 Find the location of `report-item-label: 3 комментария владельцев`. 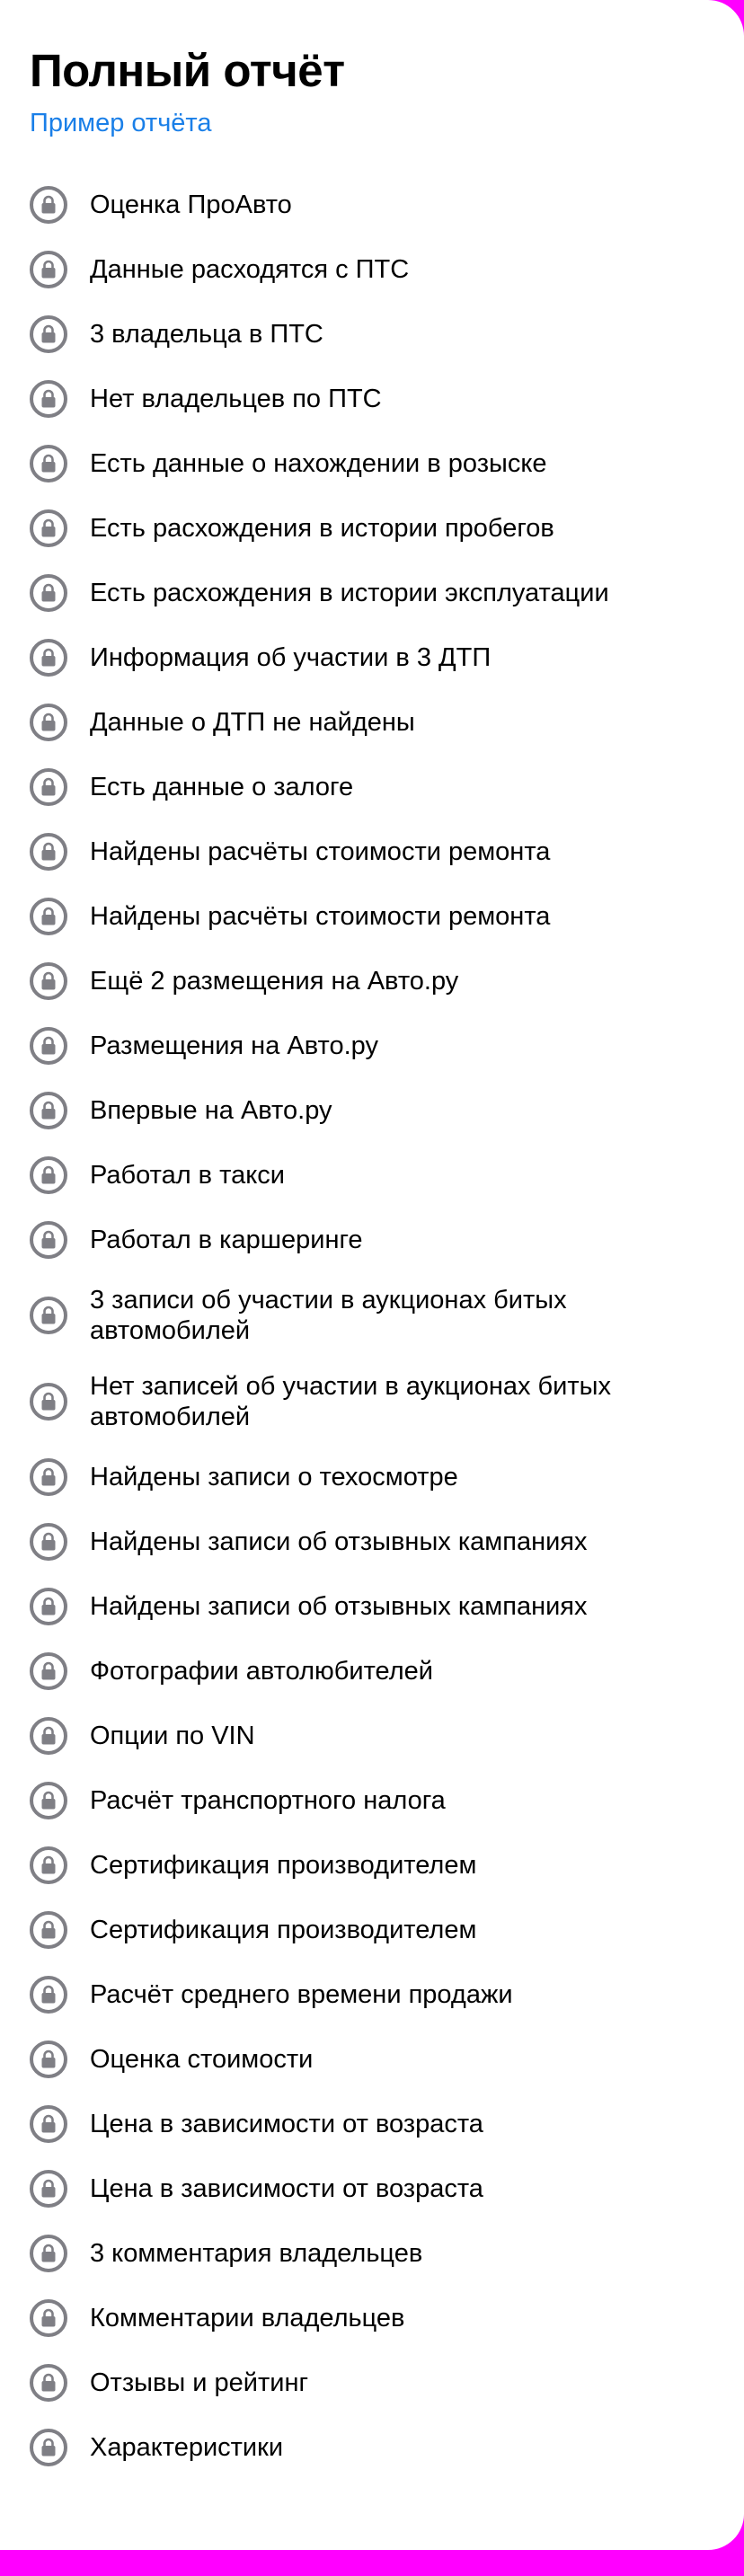

report-item-label: 3 комментария владельцев is located at coordinates (256, 2253).